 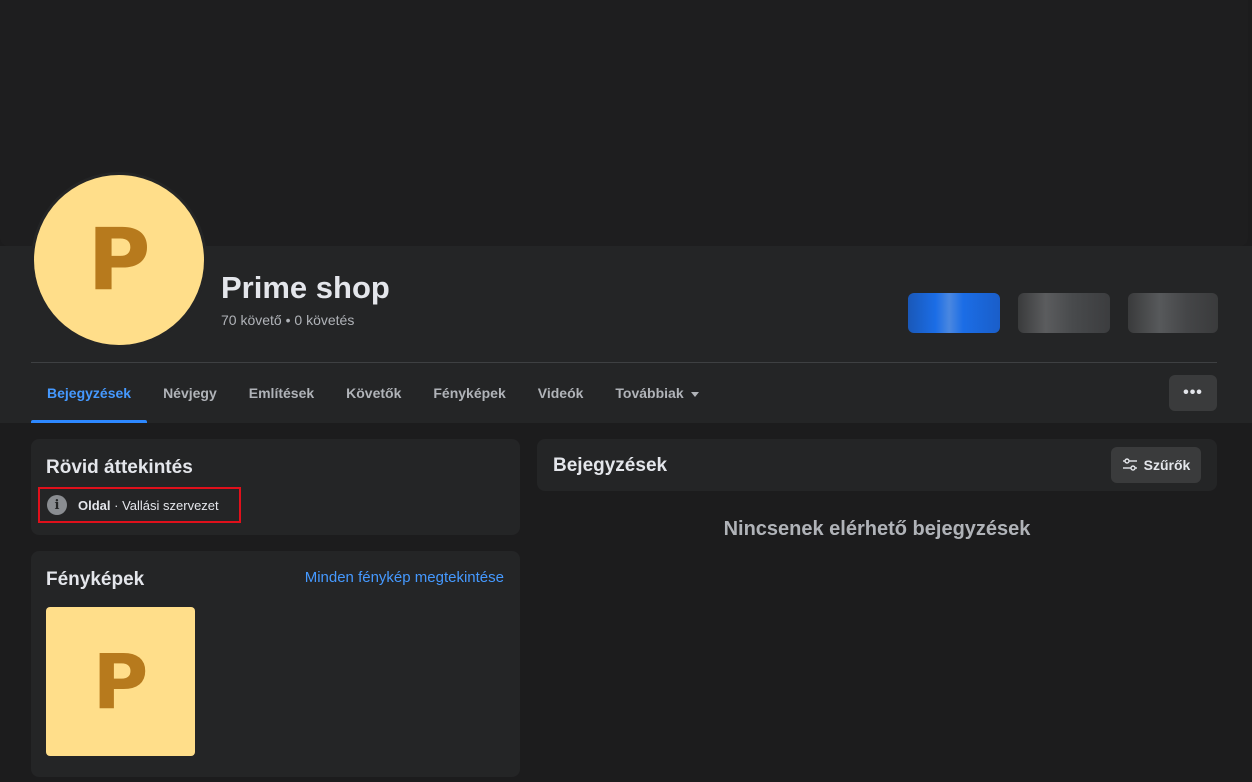 What do you see at coordinates (120, 681) in the screenshot?
I see `photo-thumbnail: P` at bounding box center [120, 681].